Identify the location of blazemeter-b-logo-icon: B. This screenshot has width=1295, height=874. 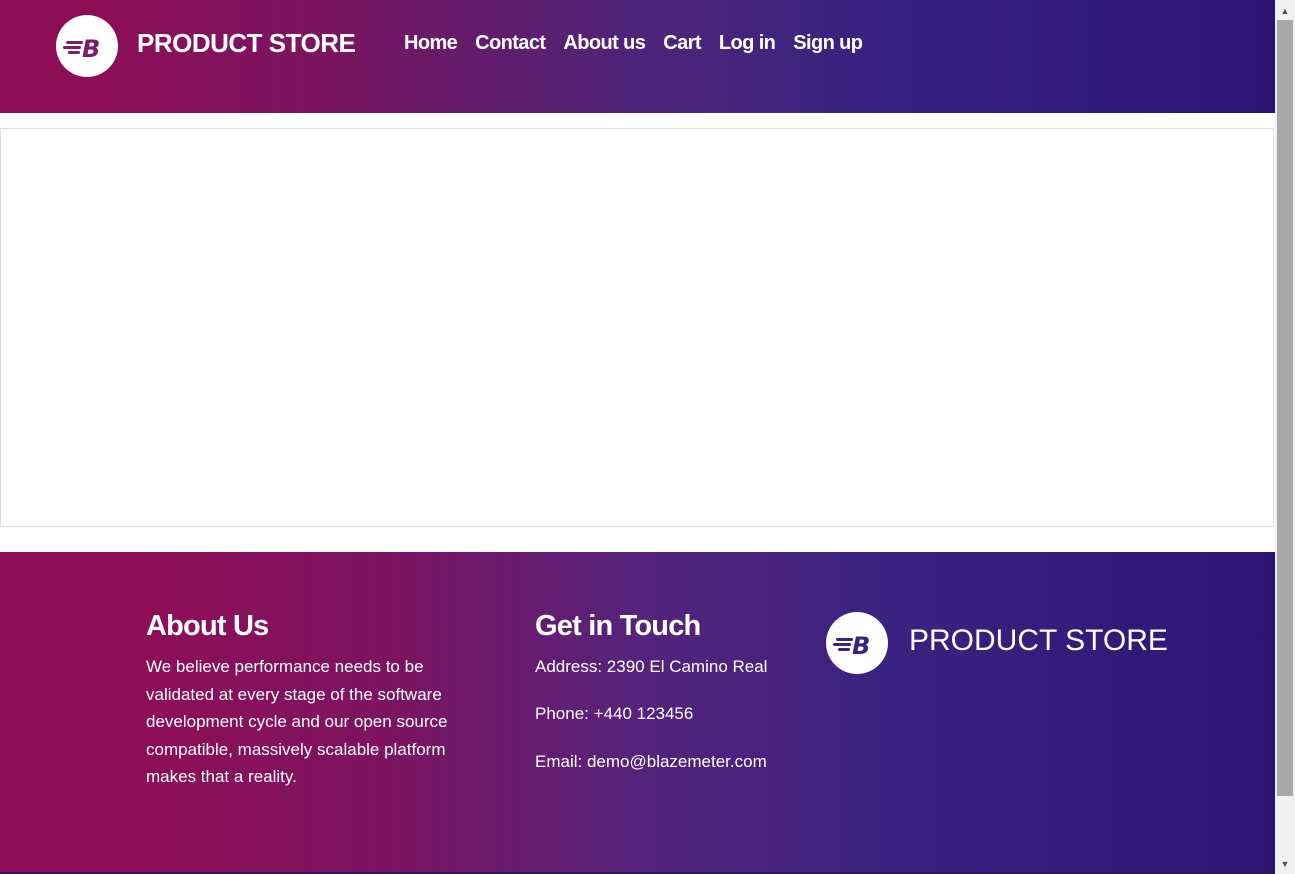
(87, 46).